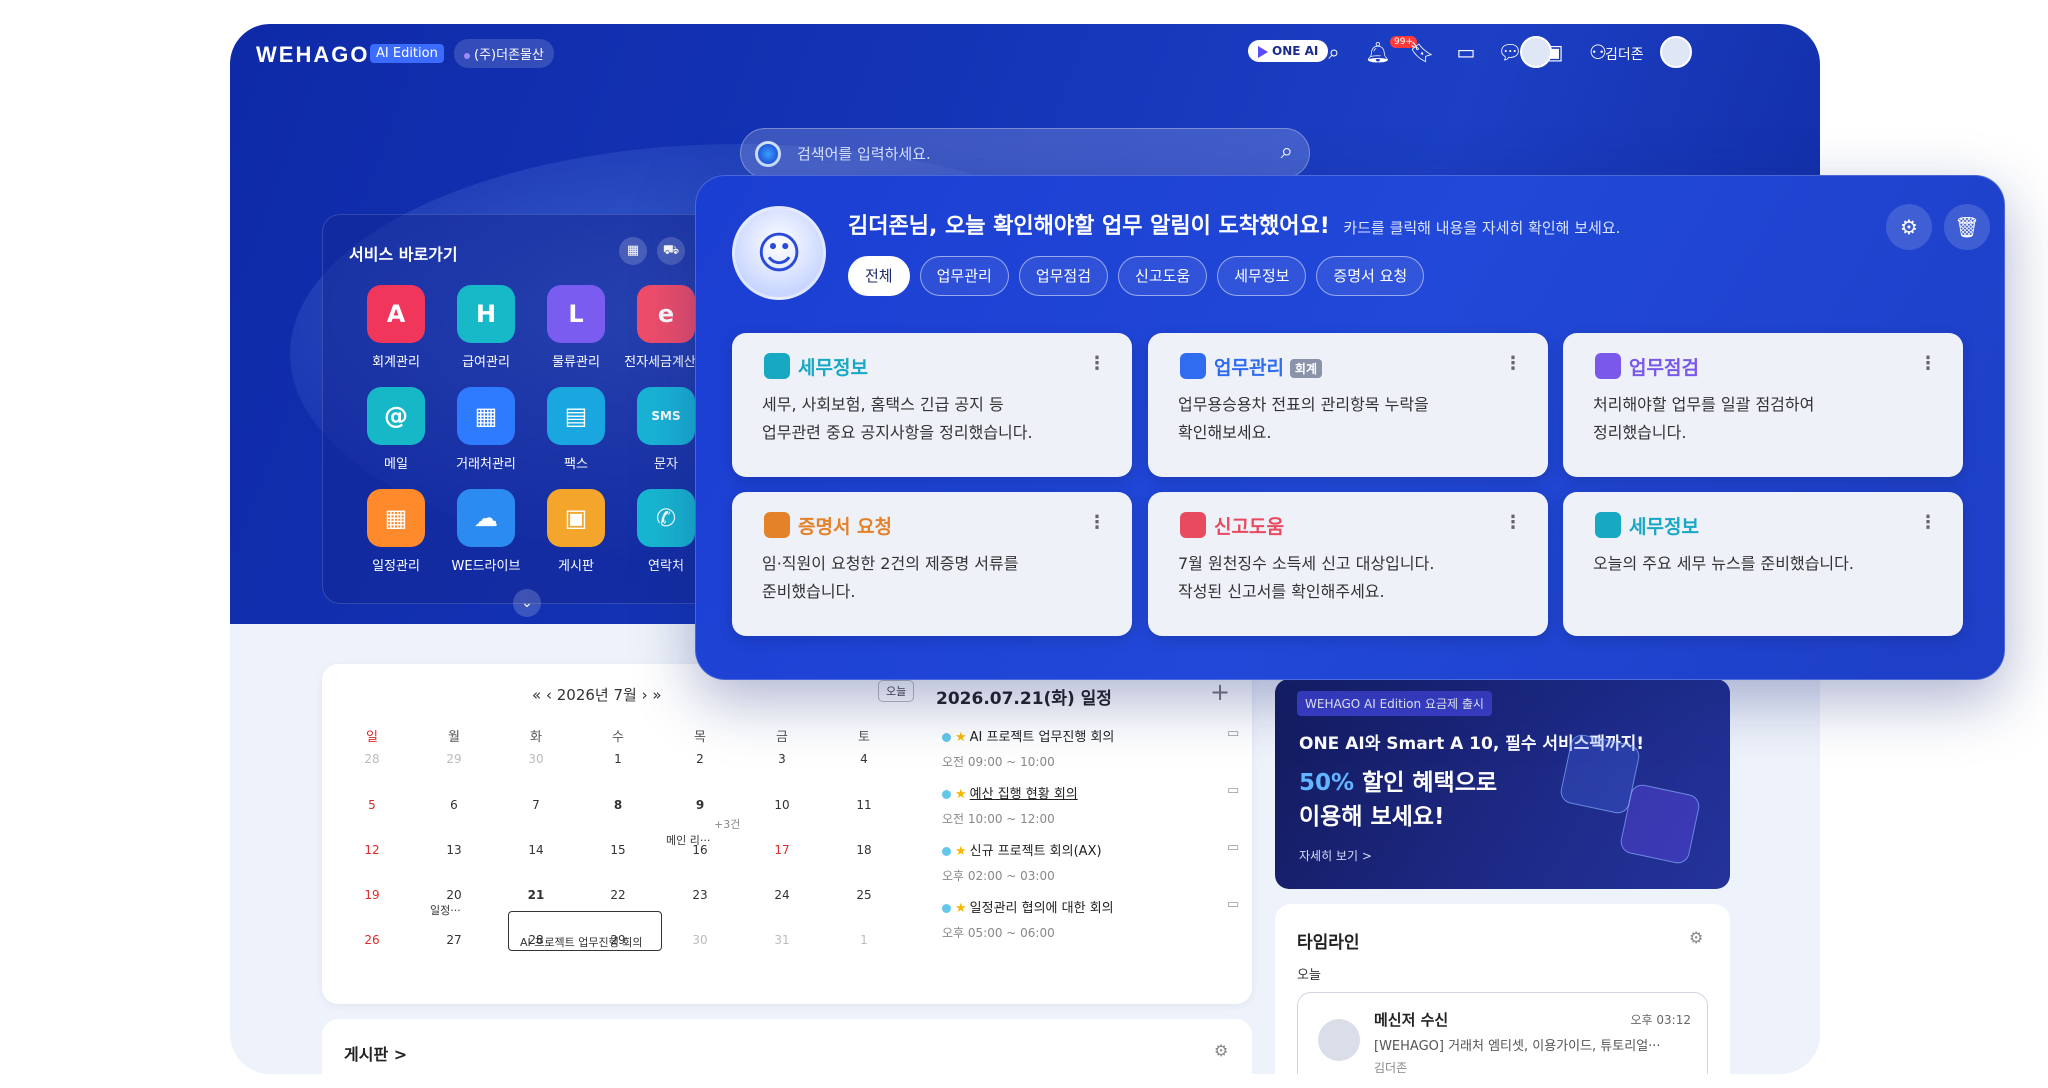 The image size is (2048, 1088). I want to click on calendar-day: 13, so click(454, 850).